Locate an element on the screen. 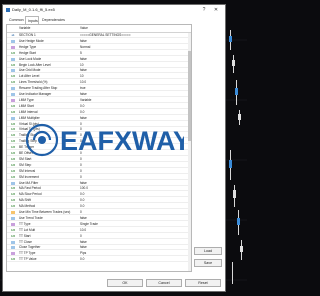  table-row: Use Trend Trade false is located at coordinates (99, 218).